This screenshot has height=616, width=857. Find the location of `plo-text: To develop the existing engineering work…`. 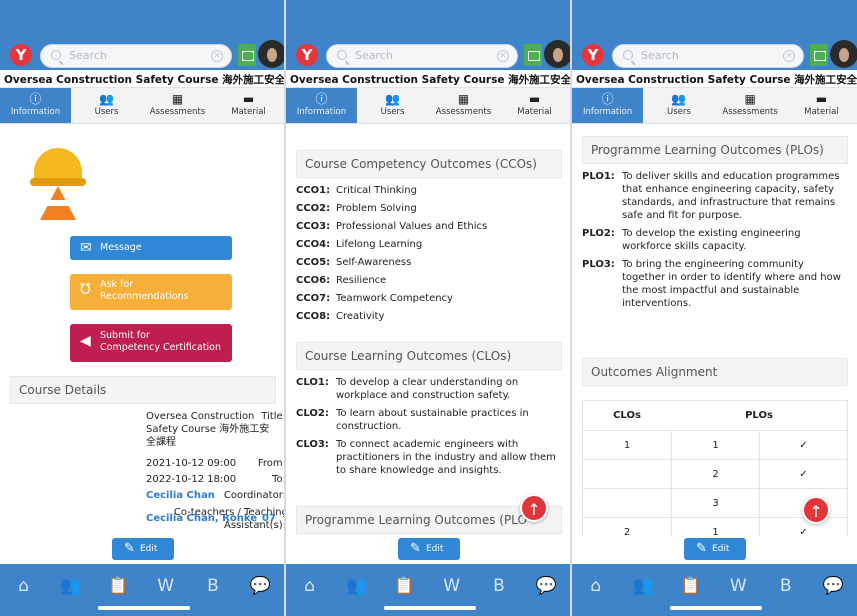

plo-text: To develop the existing engineering work… is located at coordinates (711, 240).